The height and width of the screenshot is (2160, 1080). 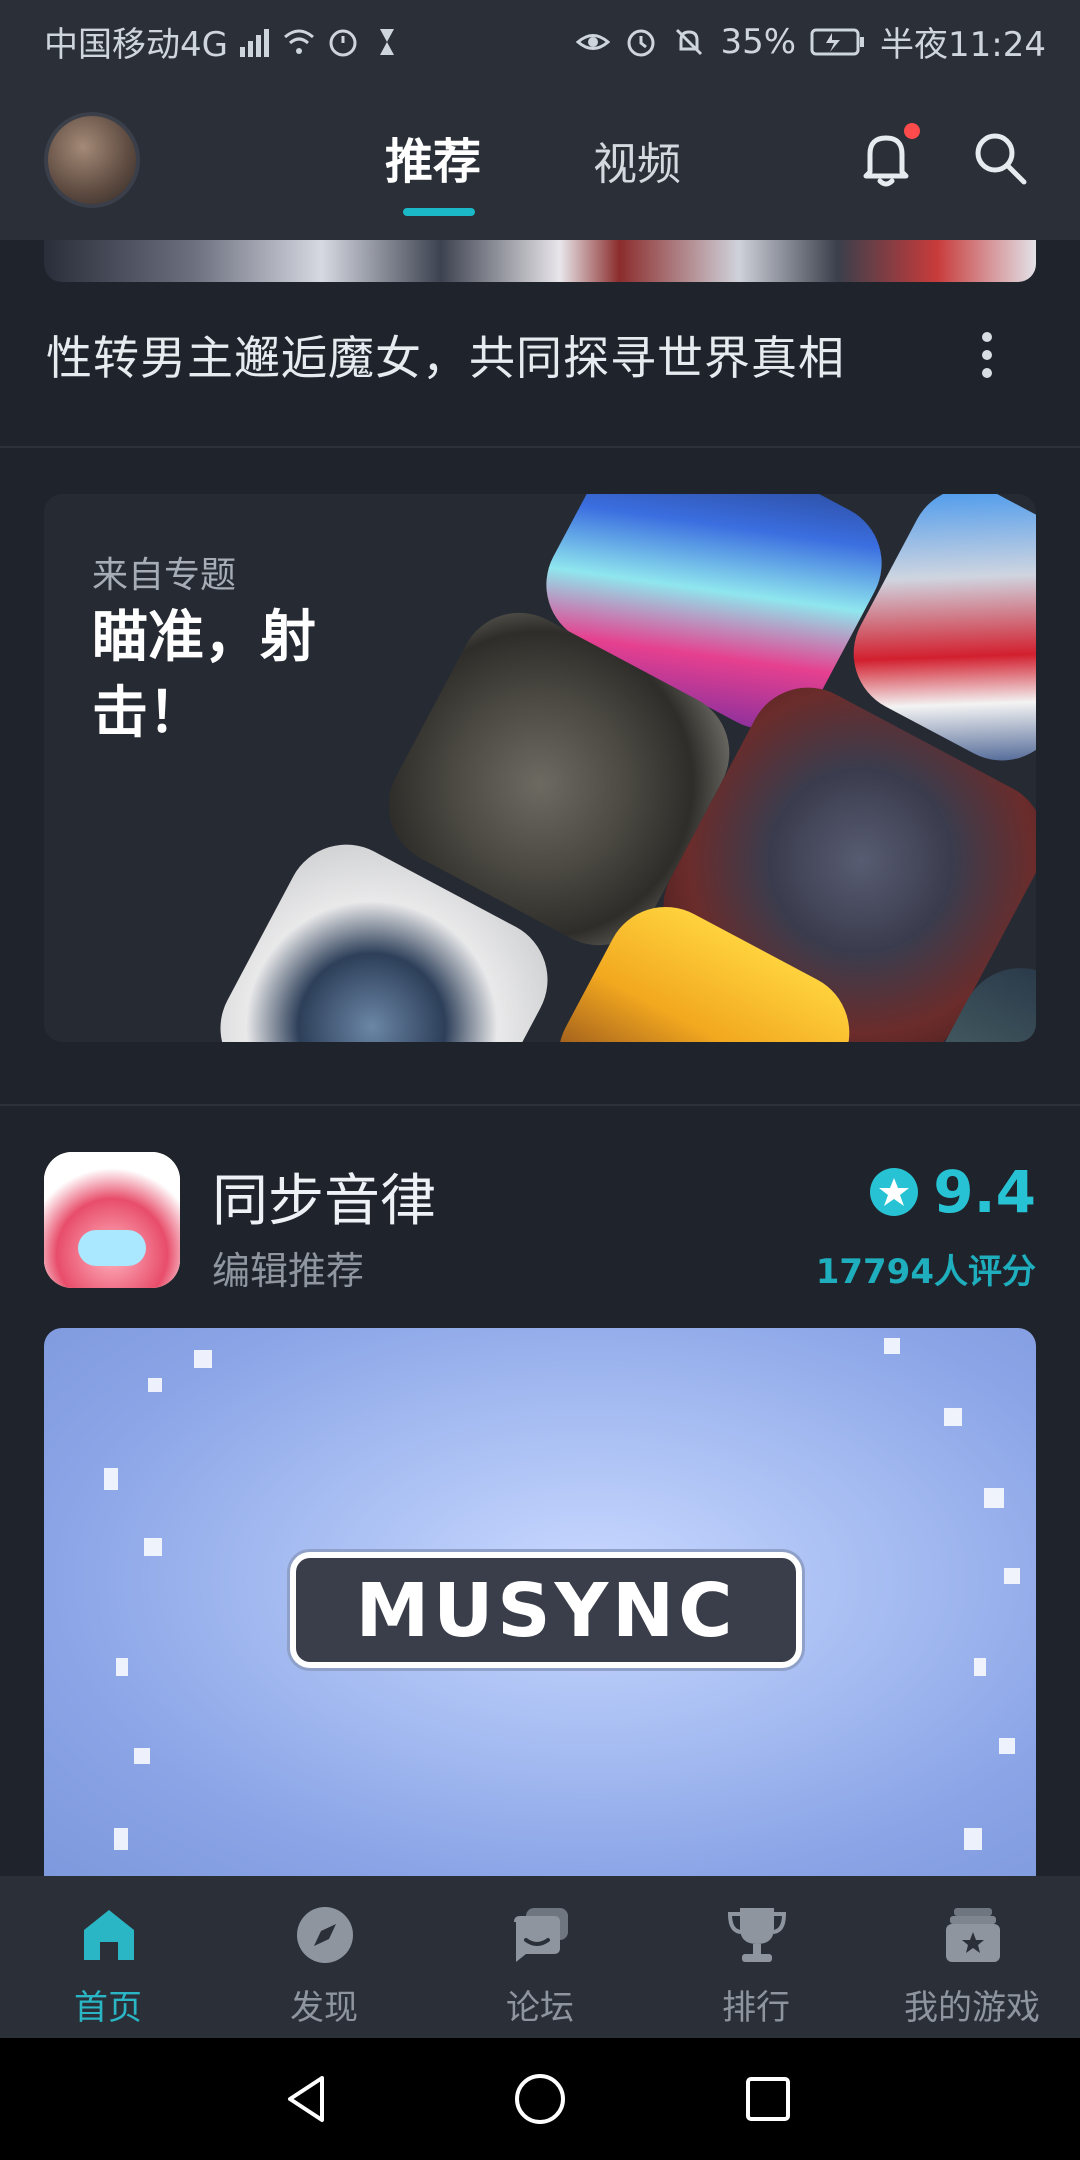 I want to click on nav-label: 论坛, so click(x=540, y=2008).